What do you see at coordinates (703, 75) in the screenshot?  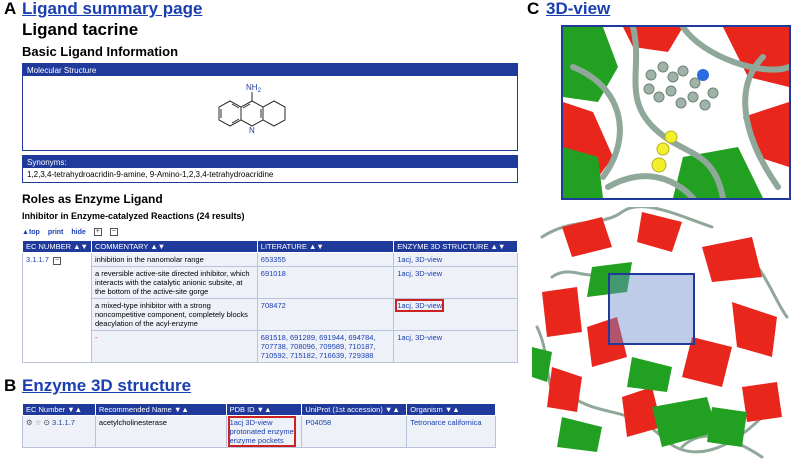 I see `nitrogen-atom` at bounding box center [703, 75].